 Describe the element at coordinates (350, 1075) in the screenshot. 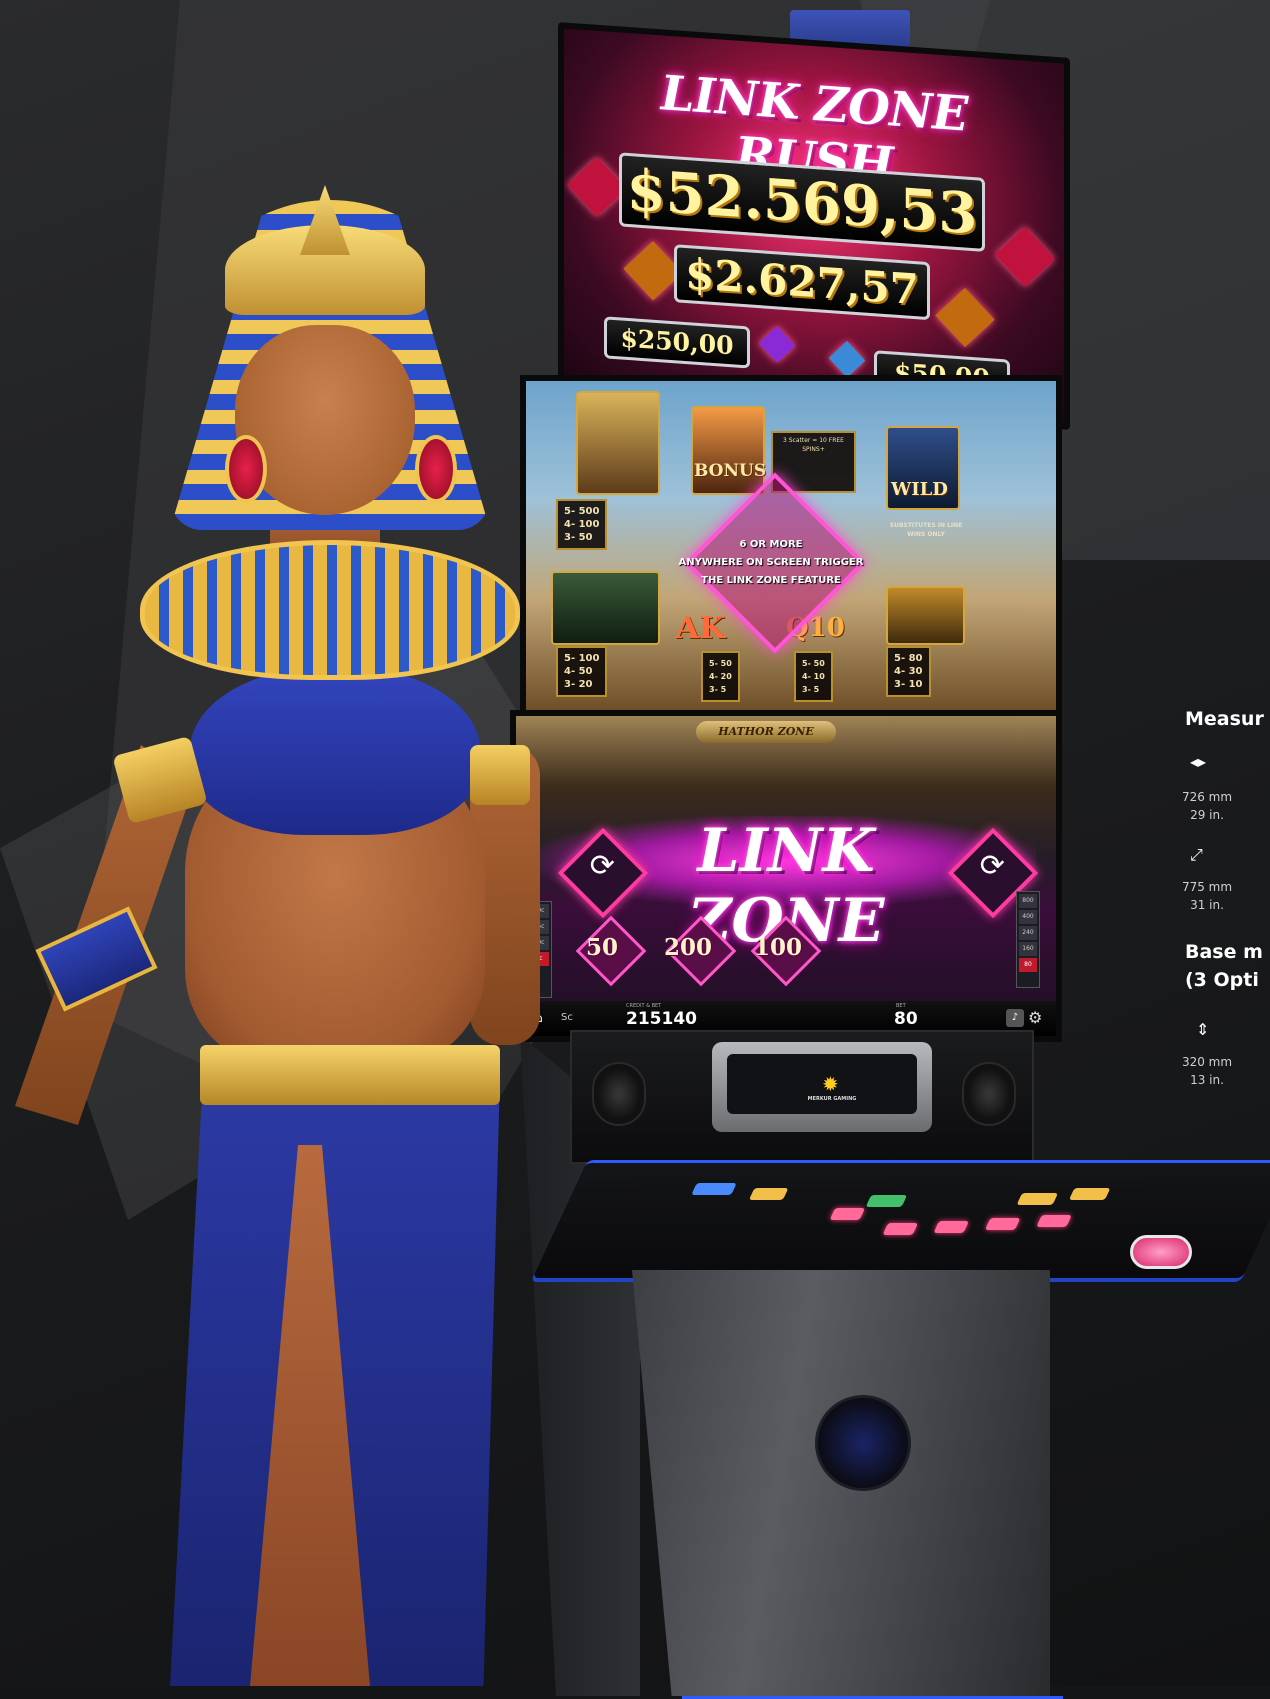

I see `character-belt` at that location.